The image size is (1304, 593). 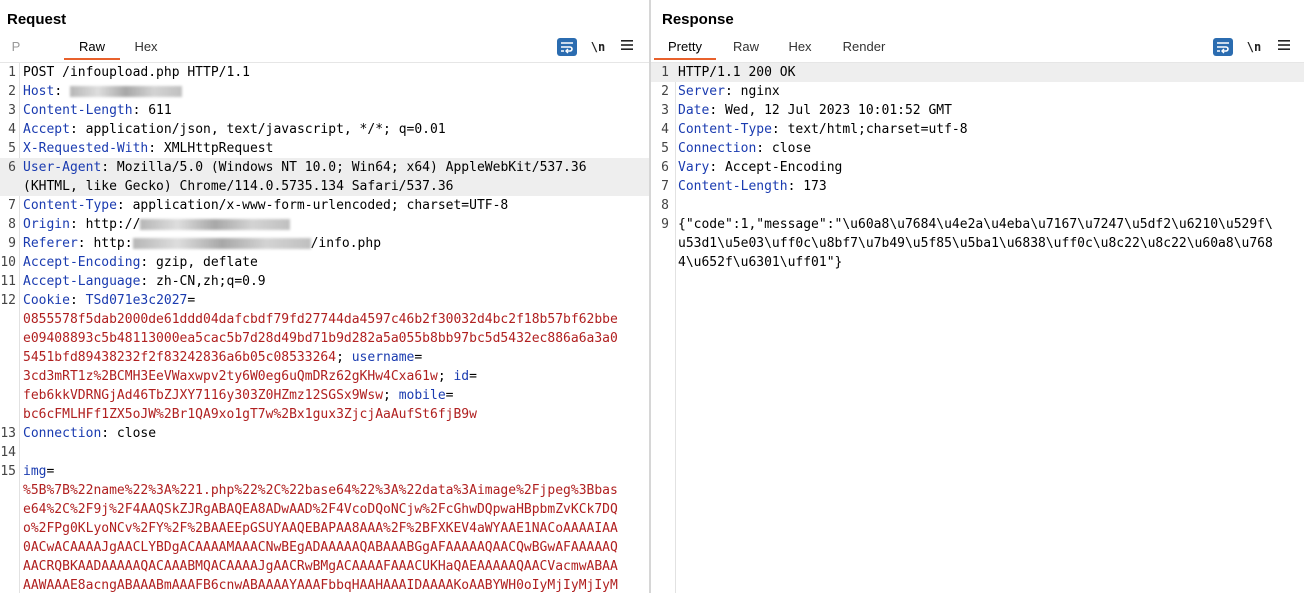 I want to click on line-text: Content-Length: 173, so click(x=752, y=186).